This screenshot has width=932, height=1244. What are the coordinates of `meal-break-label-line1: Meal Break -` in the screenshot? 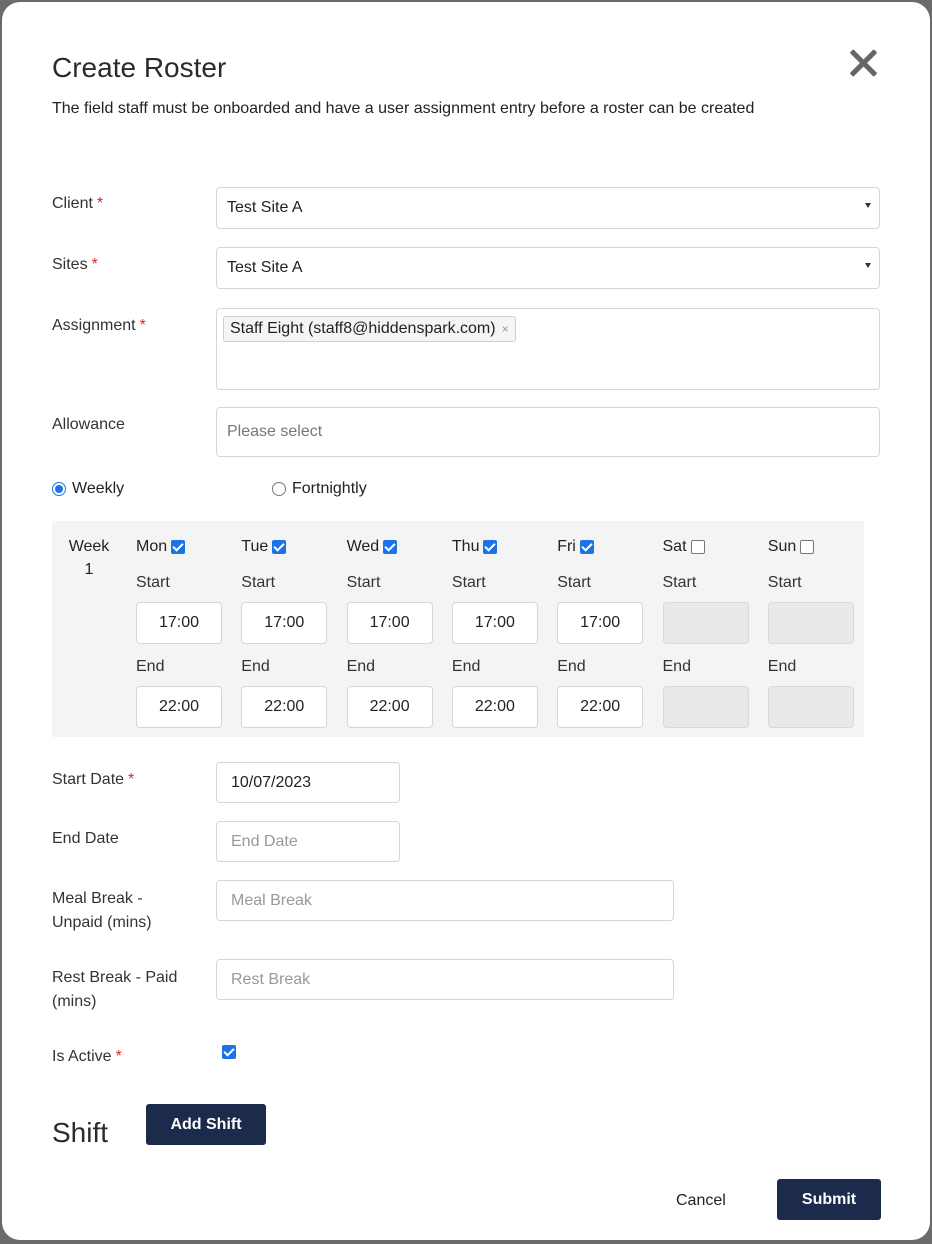 It's located at (97, 898).